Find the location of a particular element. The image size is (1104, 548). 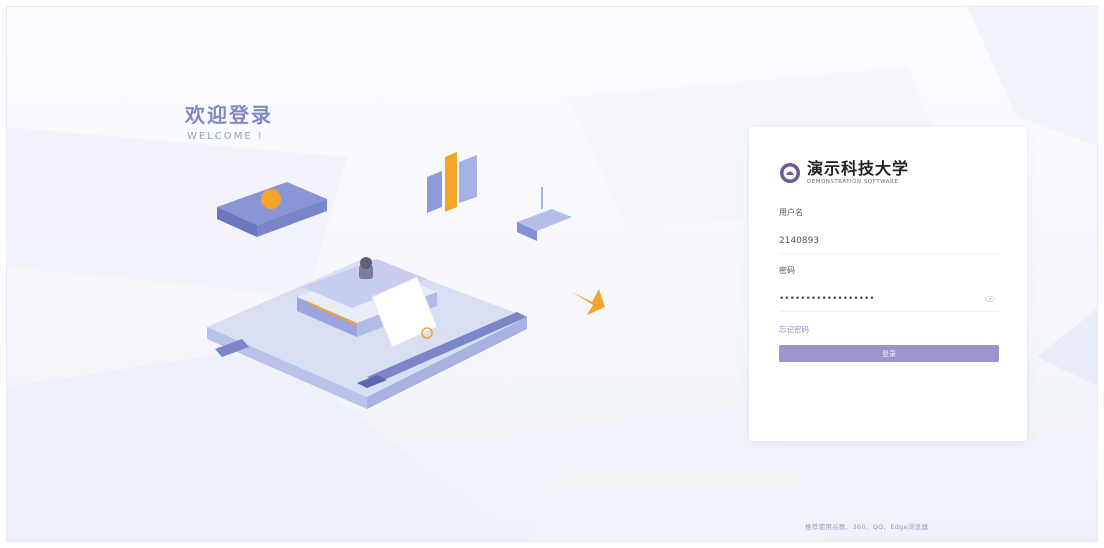

school-name: 演示科技大学 is located at coordinates (858, 168).